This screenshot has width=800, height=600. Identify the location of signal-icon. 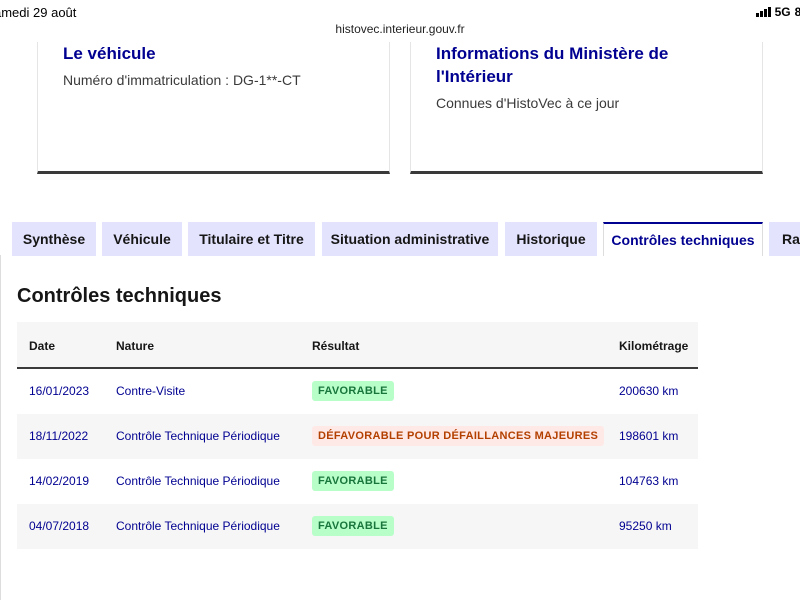
(763, 12).